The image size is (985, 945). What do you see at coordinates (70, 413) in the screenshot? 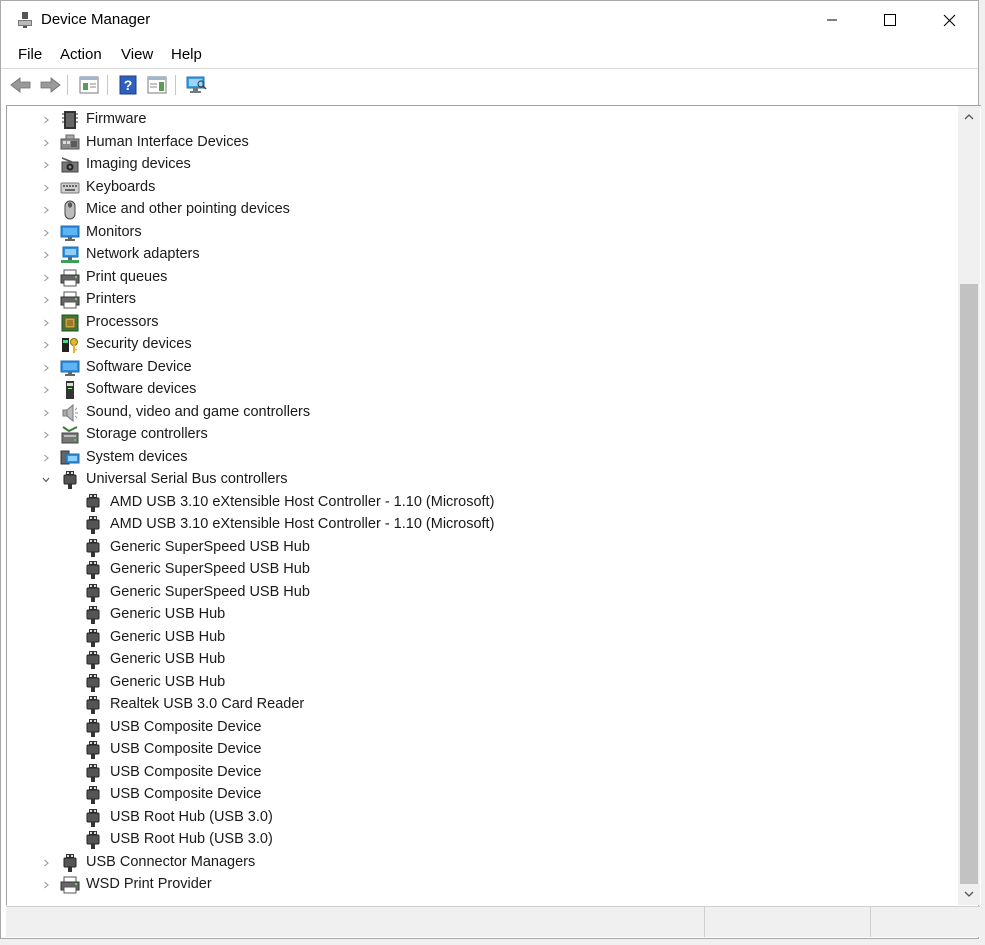
I see `speaker-icon` at bounding box center [70, 413].